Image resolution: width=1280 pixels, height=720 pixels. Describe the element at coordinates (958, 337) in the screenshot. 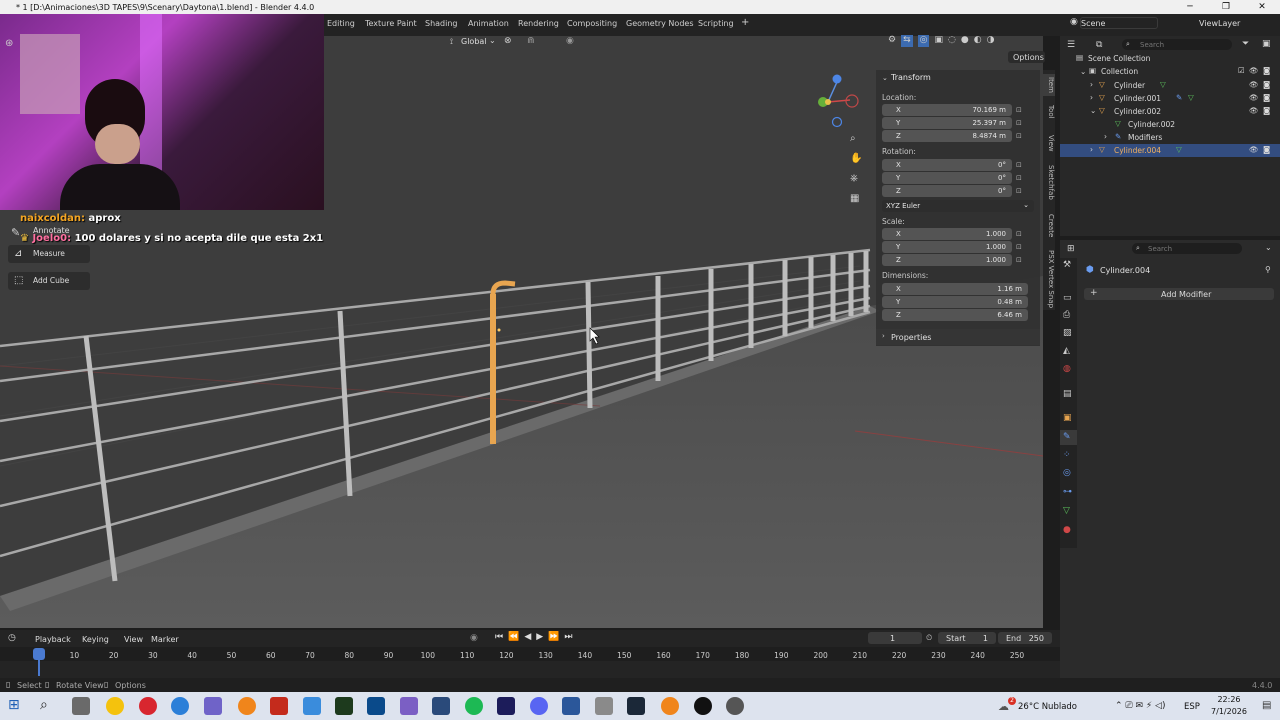

I see `properties-panel-header: › Properties` at that location.